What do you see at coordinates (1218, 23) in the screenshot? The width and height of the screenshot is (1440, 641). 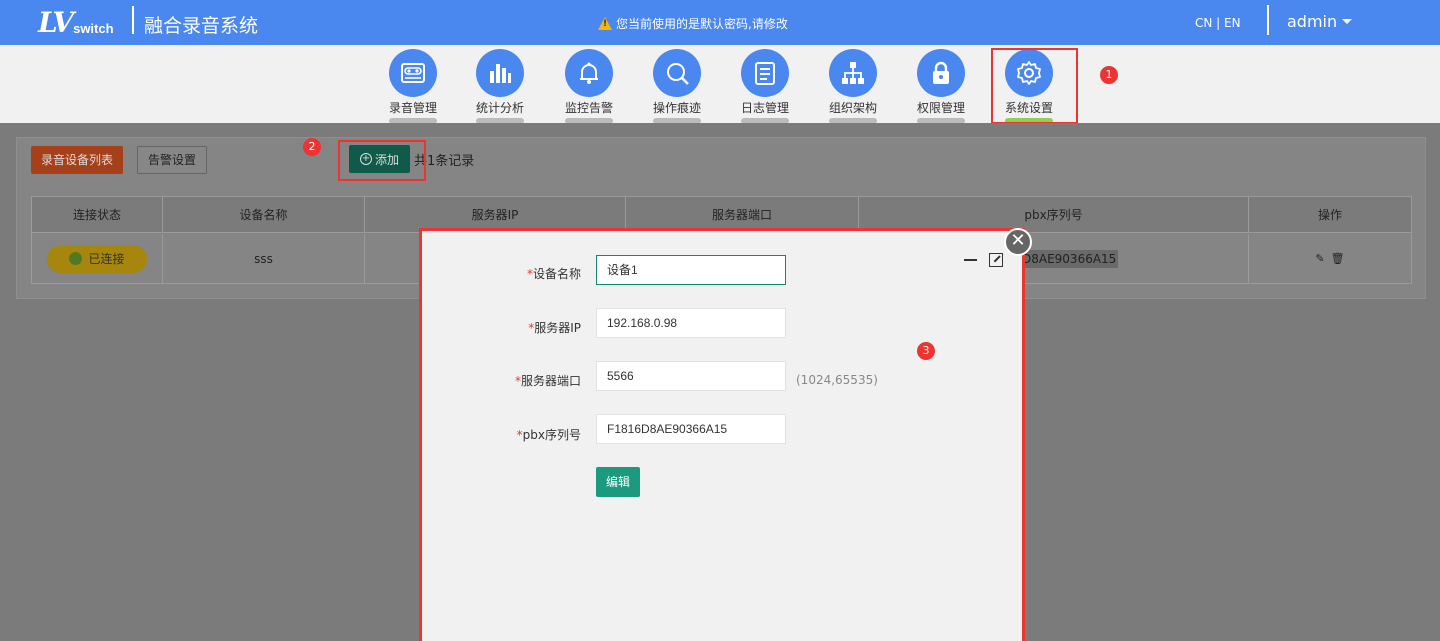 I see `language-switch: CN | EN` at bounding box center [1218, 23].